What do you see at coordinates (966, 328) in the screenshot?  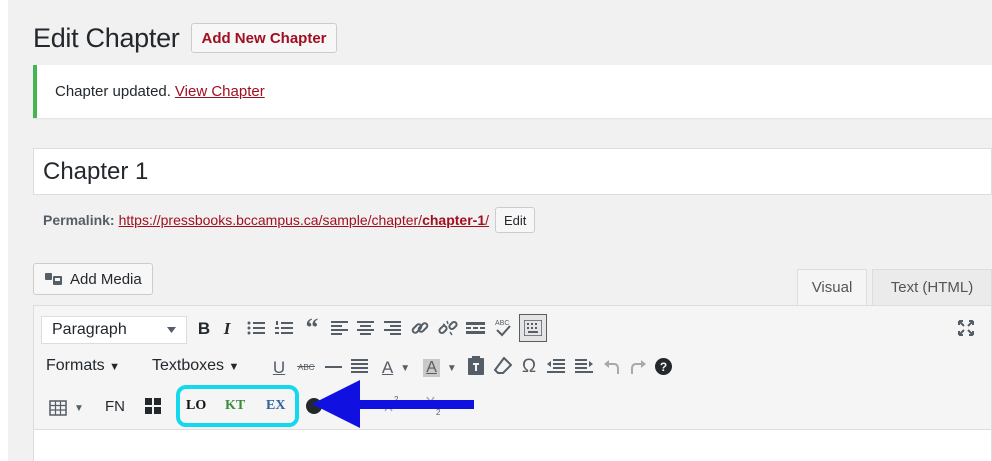 I see `fullscreen-icon` at bounding box center [966, 328].